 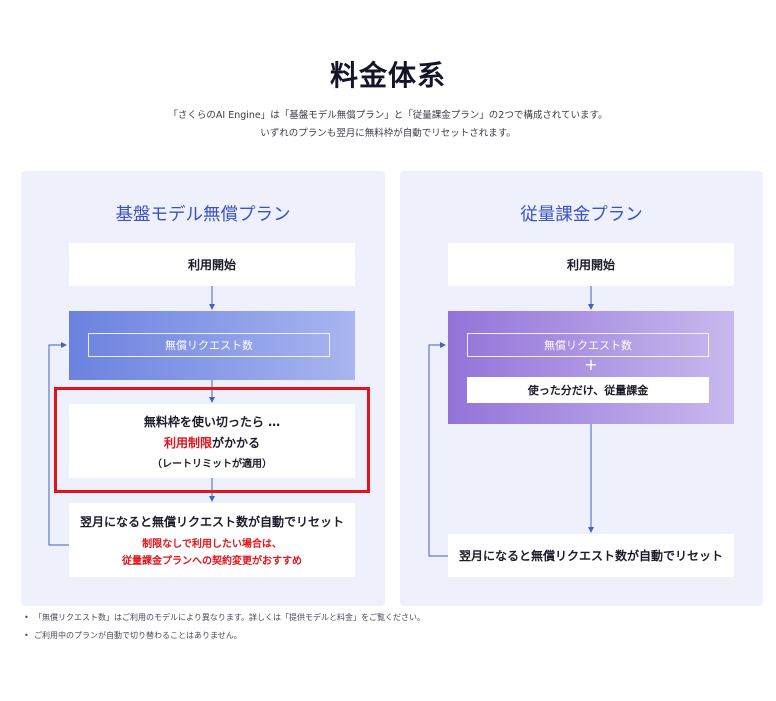 I want to click on reset-note-line-2: 従量課金プランへの契約変更がおすすめ, so click(x=212, y=561).